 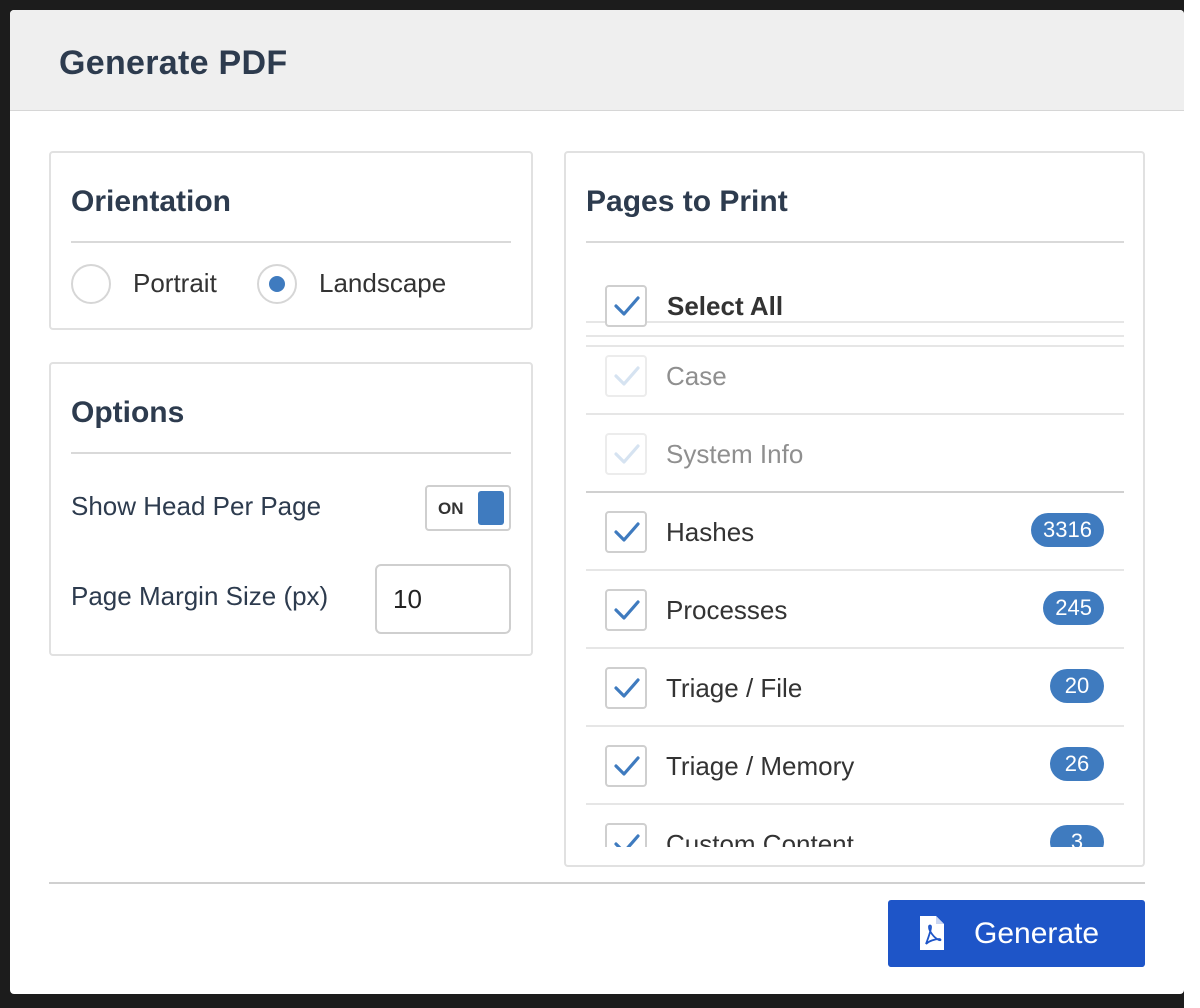 I want to click on custom-content-checkbox, so click(x=626, y=835).